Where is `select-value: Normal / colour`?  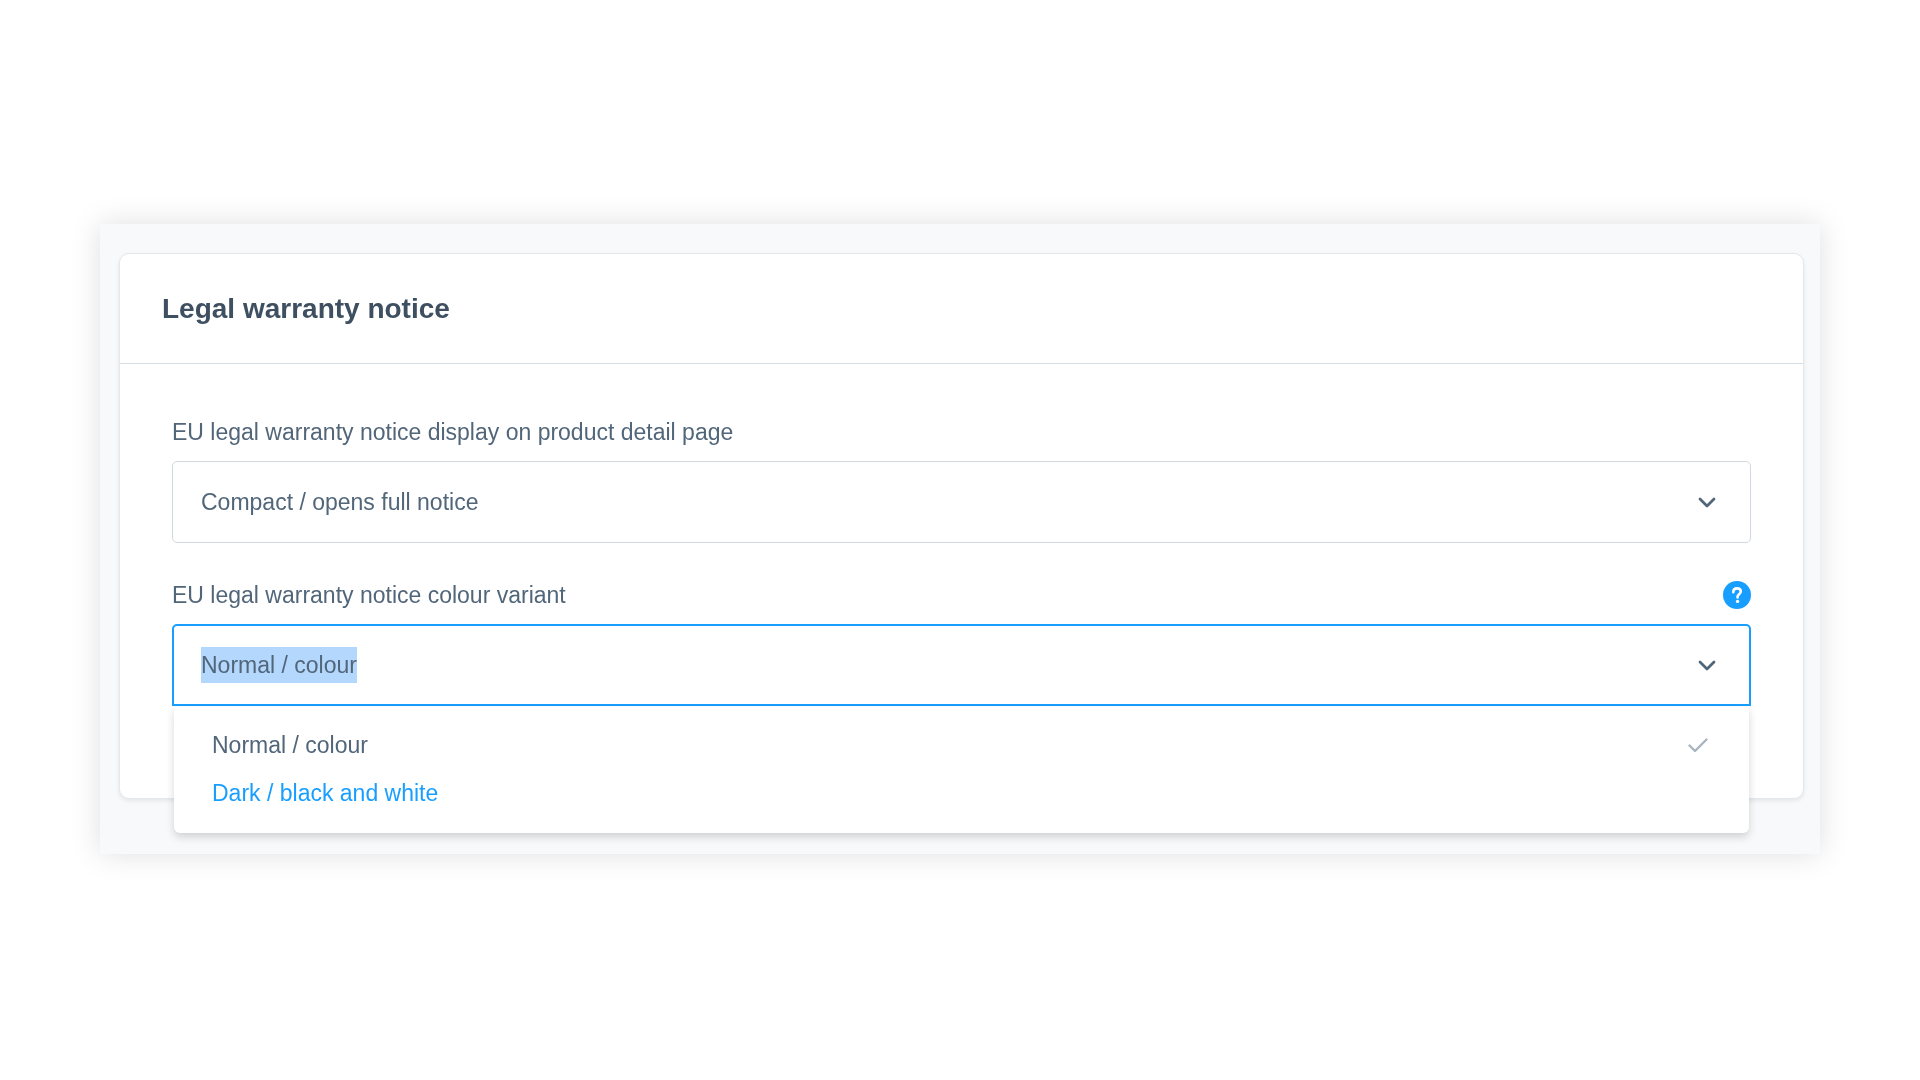
select-value: Normal / colour is located at coordinates (279, 665).